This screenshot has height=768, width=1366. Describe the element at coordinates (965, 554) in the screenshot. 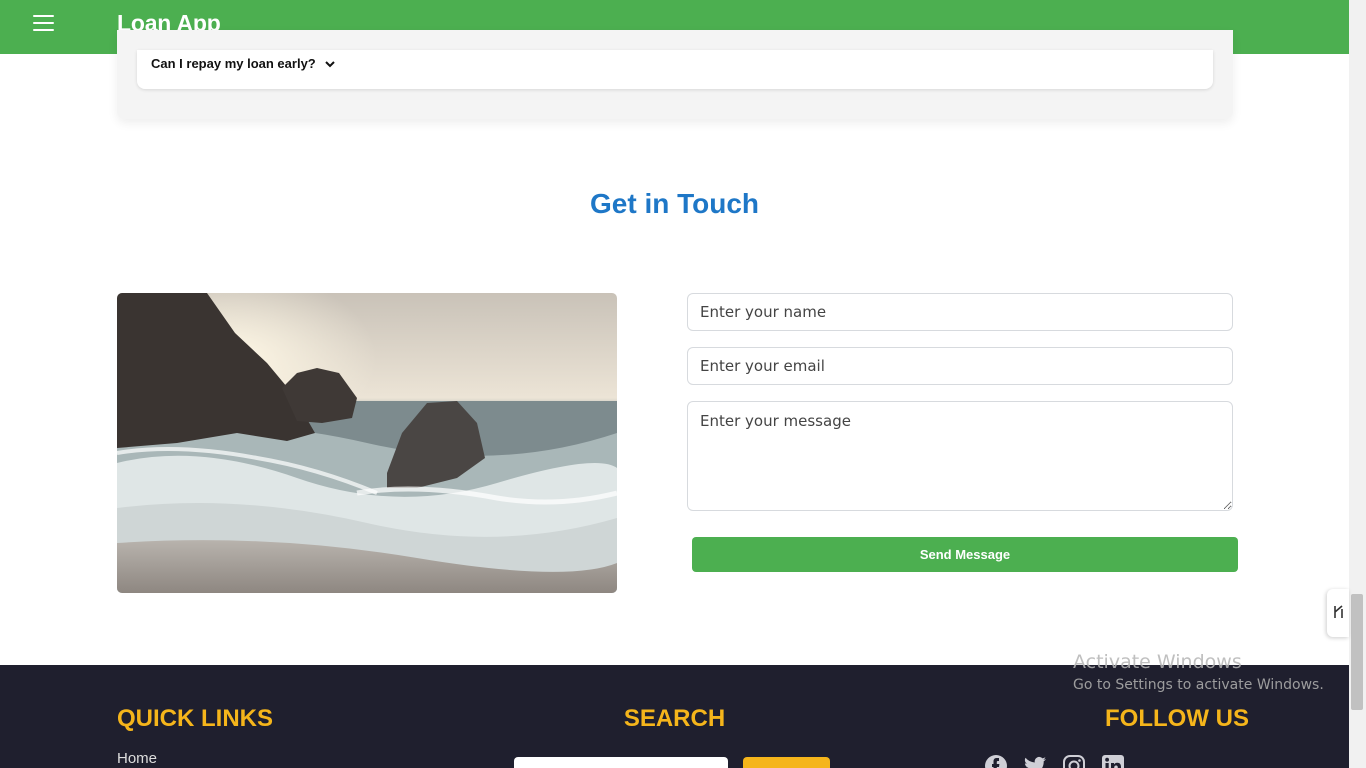

I see `send-message-button: Send Message` at that location.